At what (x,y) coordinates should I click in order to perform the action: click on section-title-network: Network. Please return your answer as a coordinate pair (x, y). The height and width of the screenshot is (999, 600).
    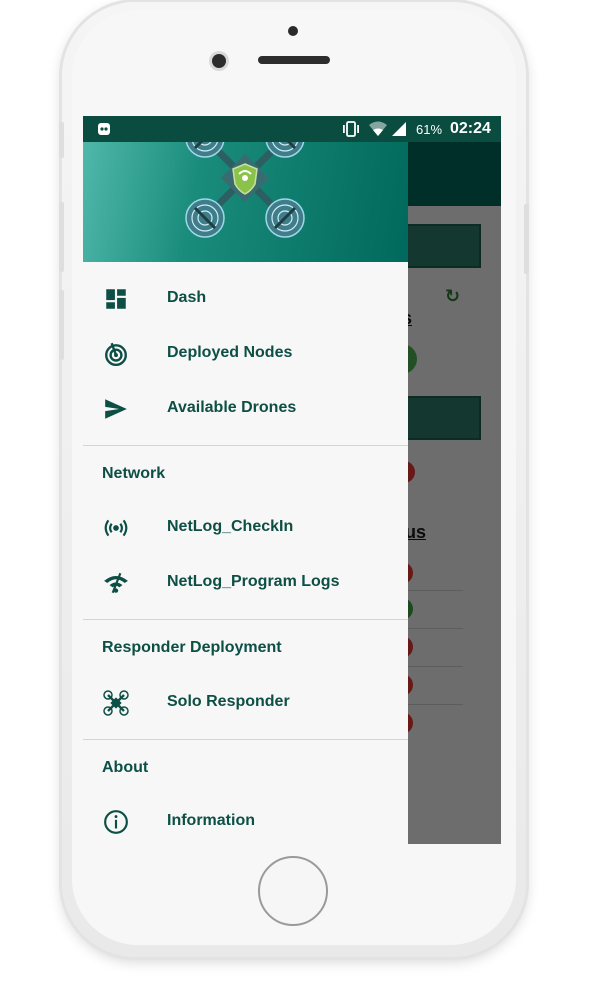
    Looking at the image, I should click on (134, 473).